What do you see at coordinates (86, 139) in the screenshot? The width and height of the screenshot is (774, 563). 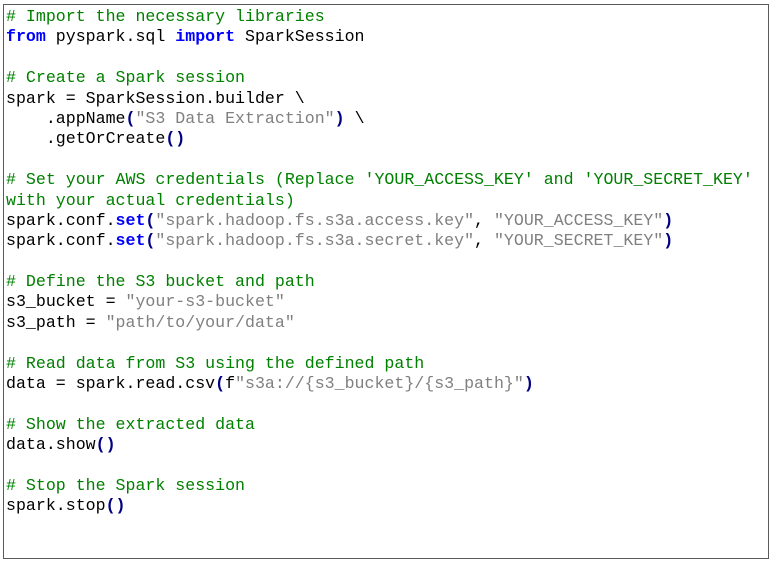 I see `code-text: .getOrCreate` at bounding box center [86, 139].